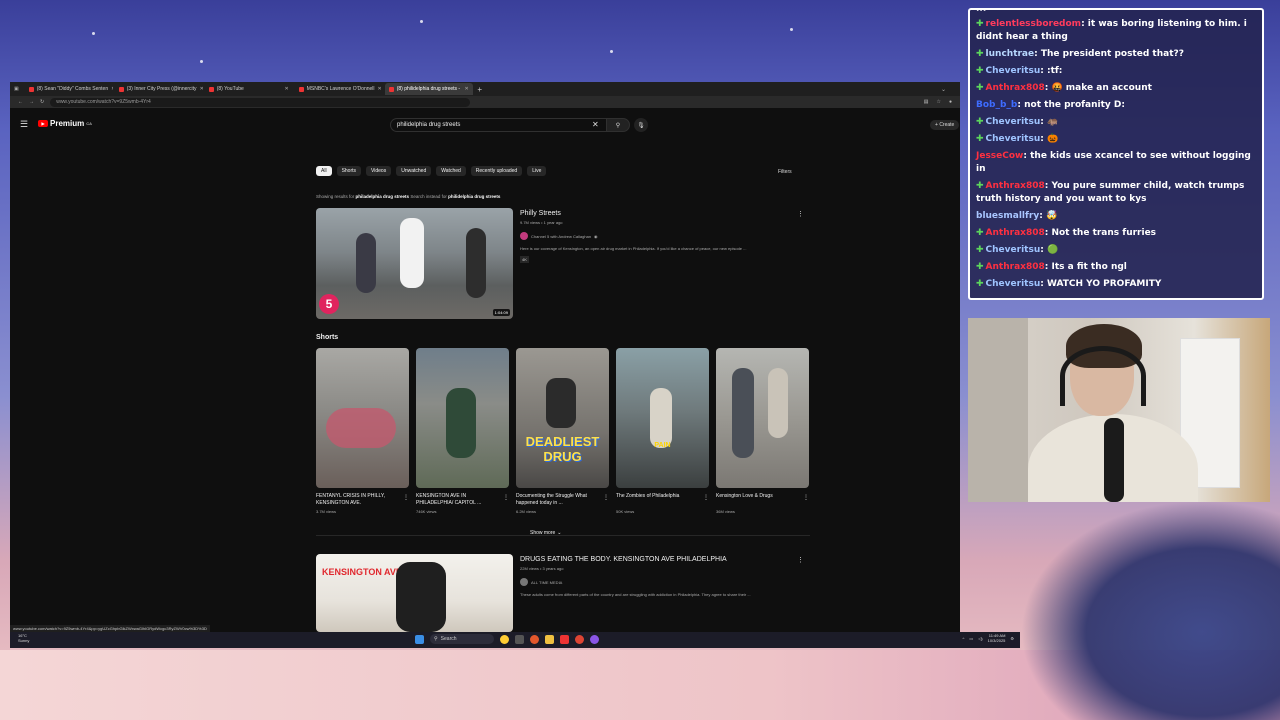  I want to click on volume-icon: ◁), so click(980, 638).